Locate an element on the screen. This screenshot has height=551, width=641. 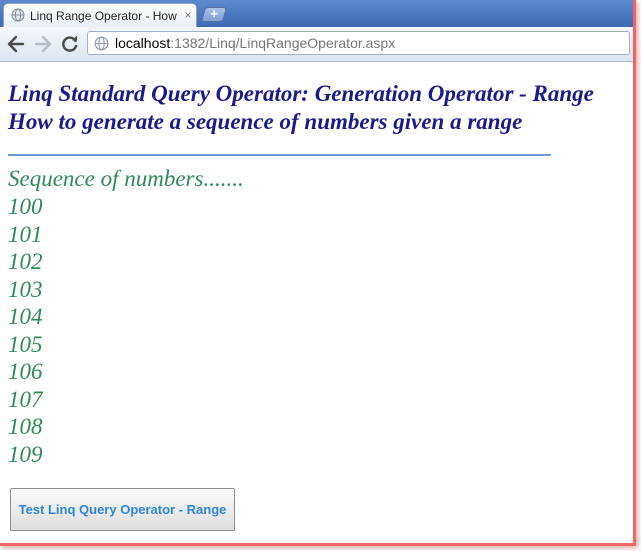
list-item: 101 is located at coordinates (25, 234).